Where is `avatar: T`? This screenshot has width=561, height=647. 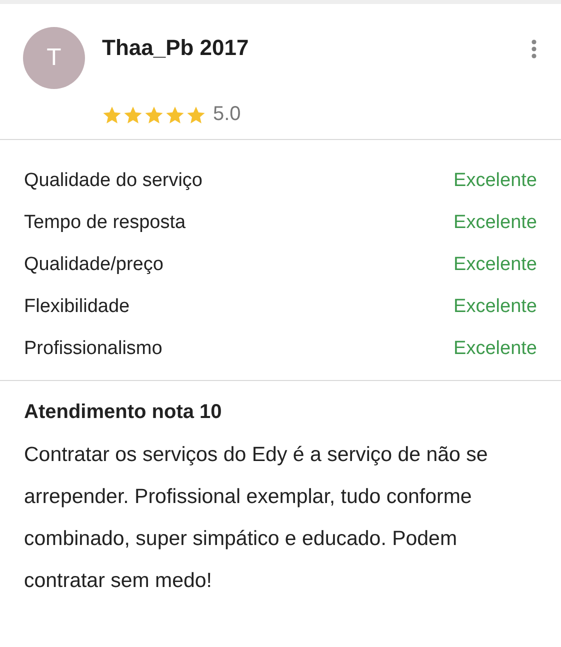 avatar: T is located at coordinates (54, 58).